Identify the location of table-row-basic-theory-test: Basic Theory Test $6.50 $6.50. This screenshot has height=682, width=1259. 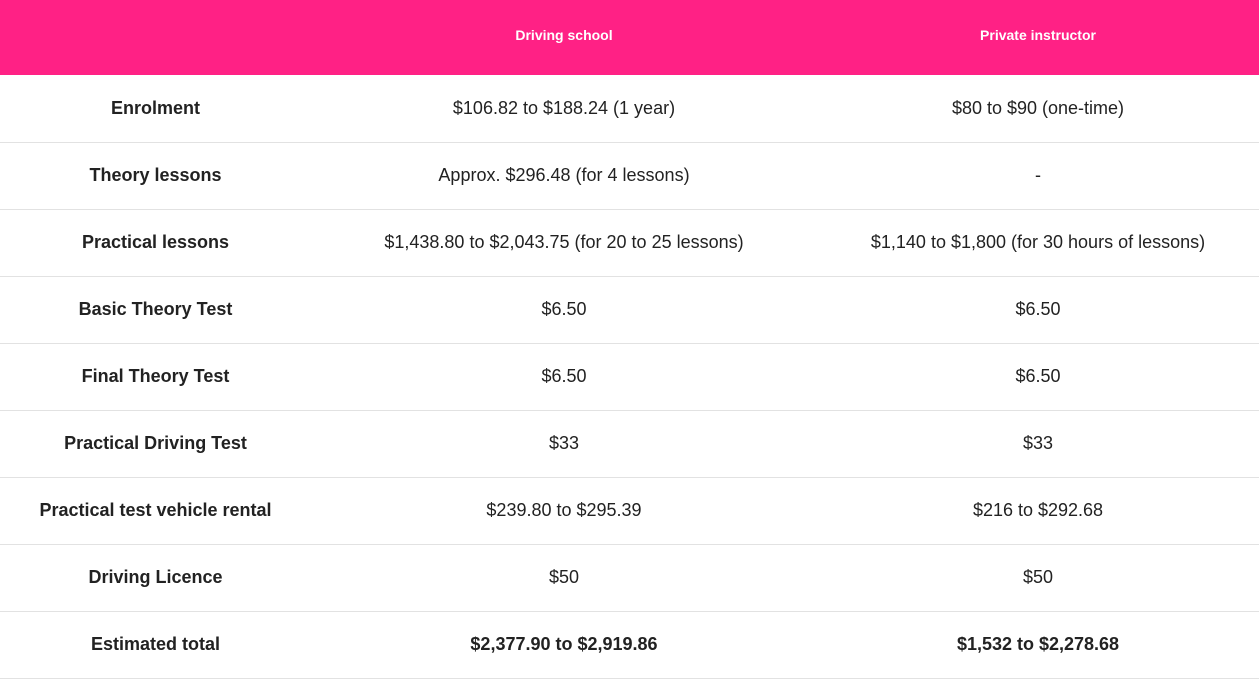
(629, 310).